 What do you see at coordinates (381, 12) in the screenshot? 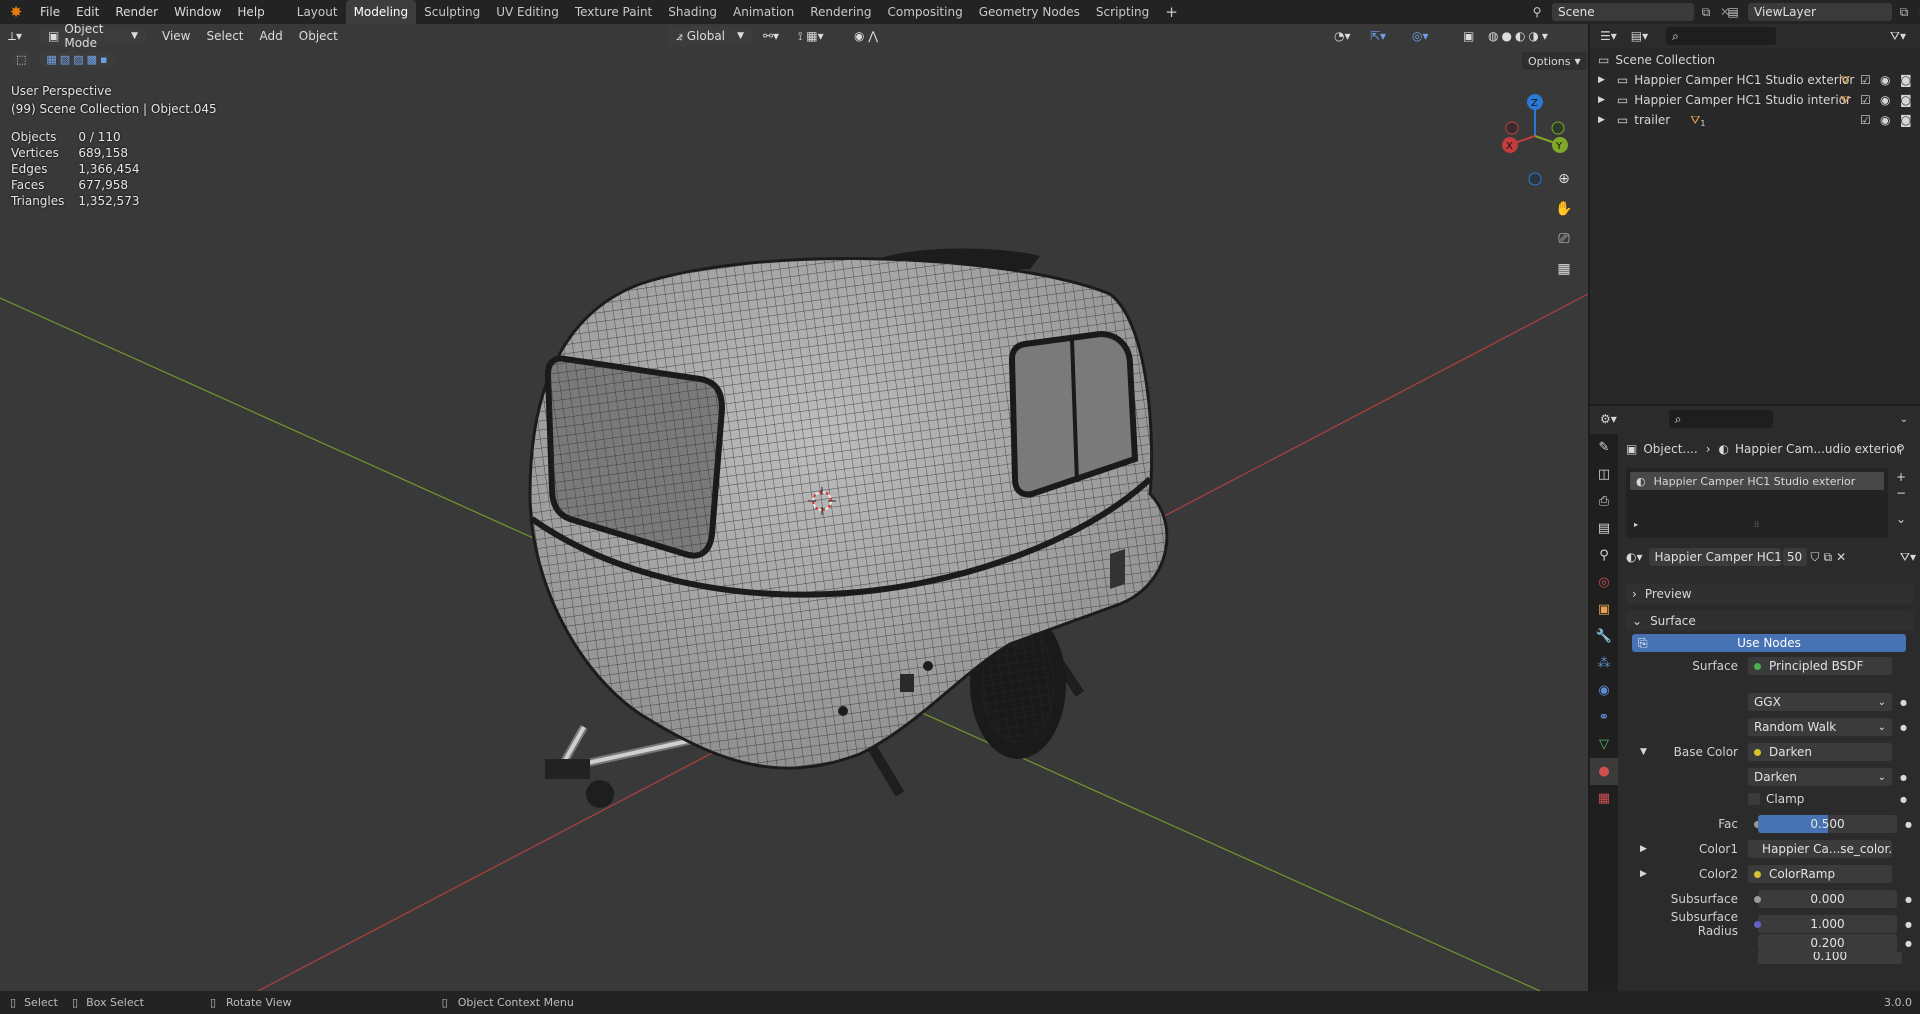
I see `tab-modeling: Modeling` at bounding box center [381, 12].